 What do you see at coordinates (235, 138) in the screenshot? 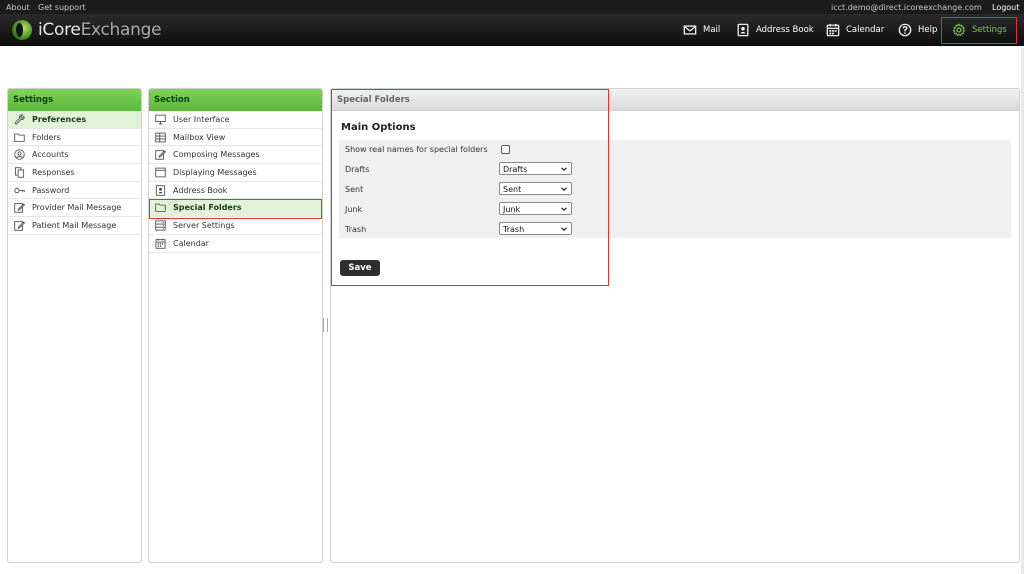
I see `section-item-mailbox-view: Mailbox View` at bounding box center [235, 138].